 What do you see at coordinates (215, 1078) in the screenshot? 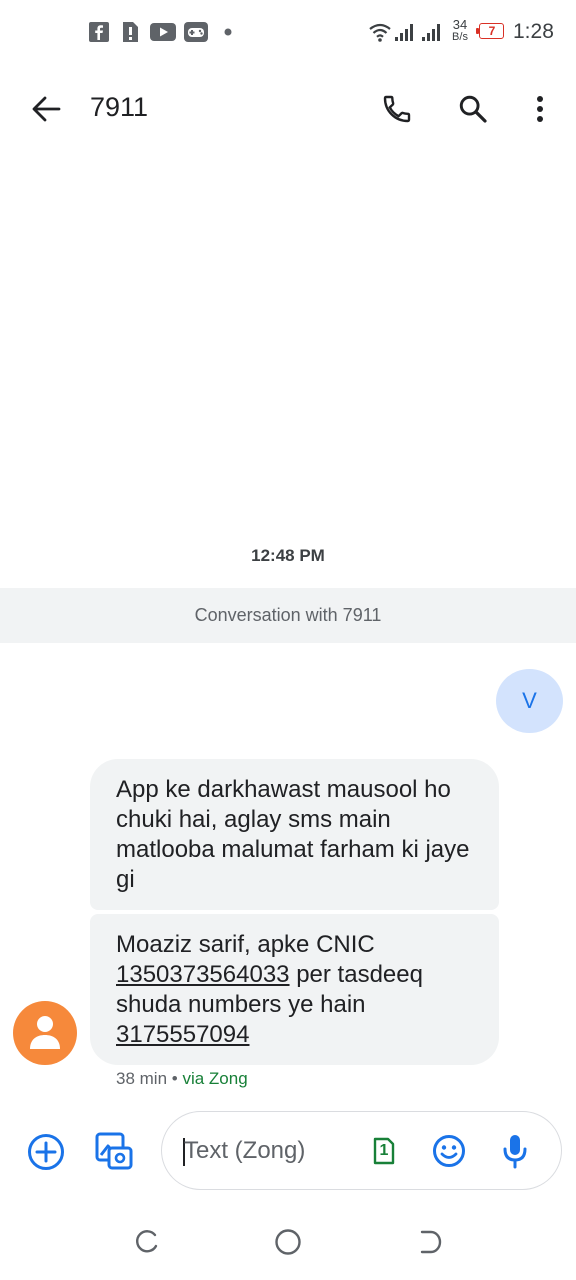
I see `message-carrier: via Zong` at bounding box center [215, 1078].